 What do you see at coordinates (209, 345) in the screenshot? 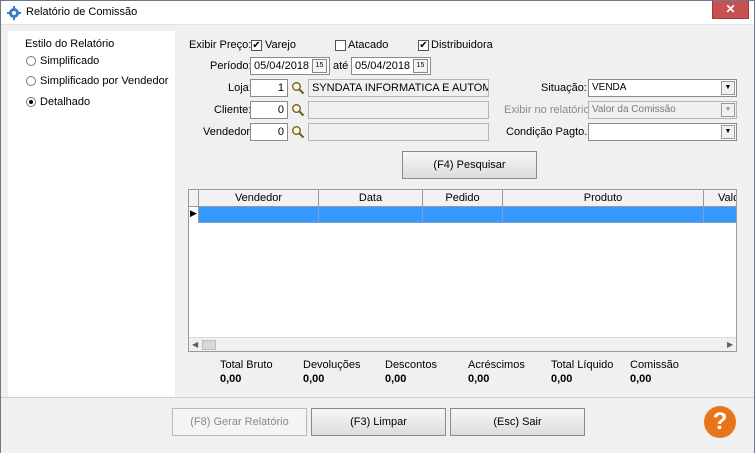
I see `scrollbar-thumb` at bounding box center [209, 345].